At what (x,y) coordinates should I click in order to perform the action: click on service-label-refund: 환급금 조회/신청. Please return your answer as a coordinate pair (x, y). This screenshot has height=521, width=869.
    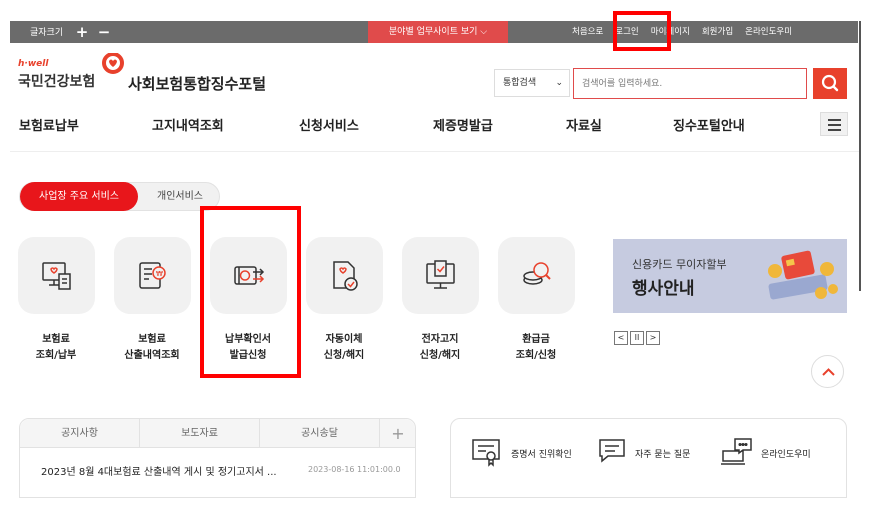
    Looking at the image, I should click on (536, 348).